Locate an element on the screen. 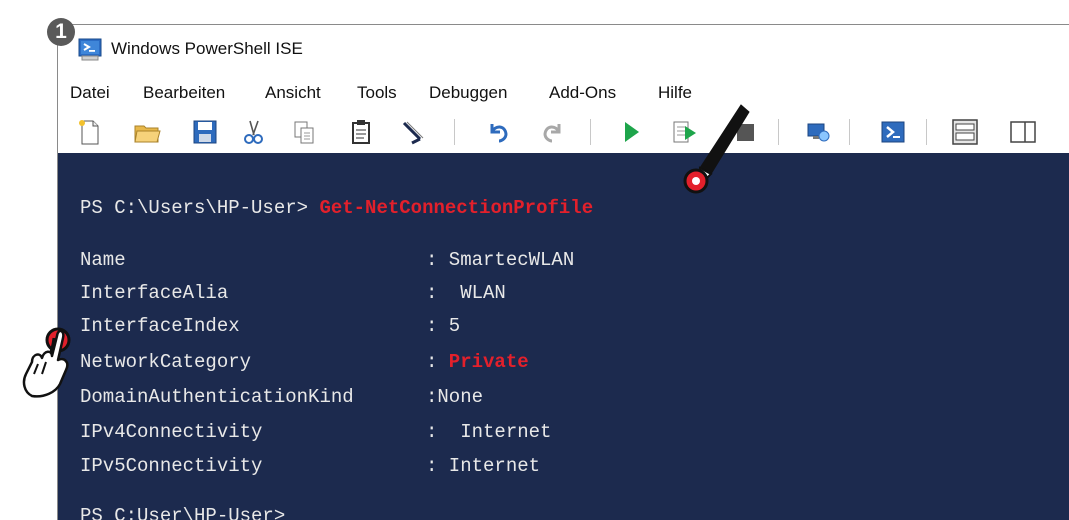  clear-console-icon is located at coordinates (413, 132).